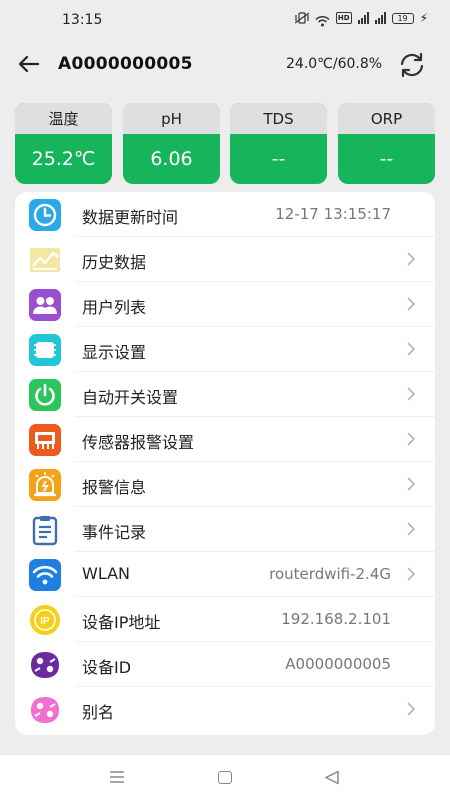  What do you see at coordinates (125, 64) in the screenshot?
I see `page-title: A0000000005` at bounding box center [125, 64].